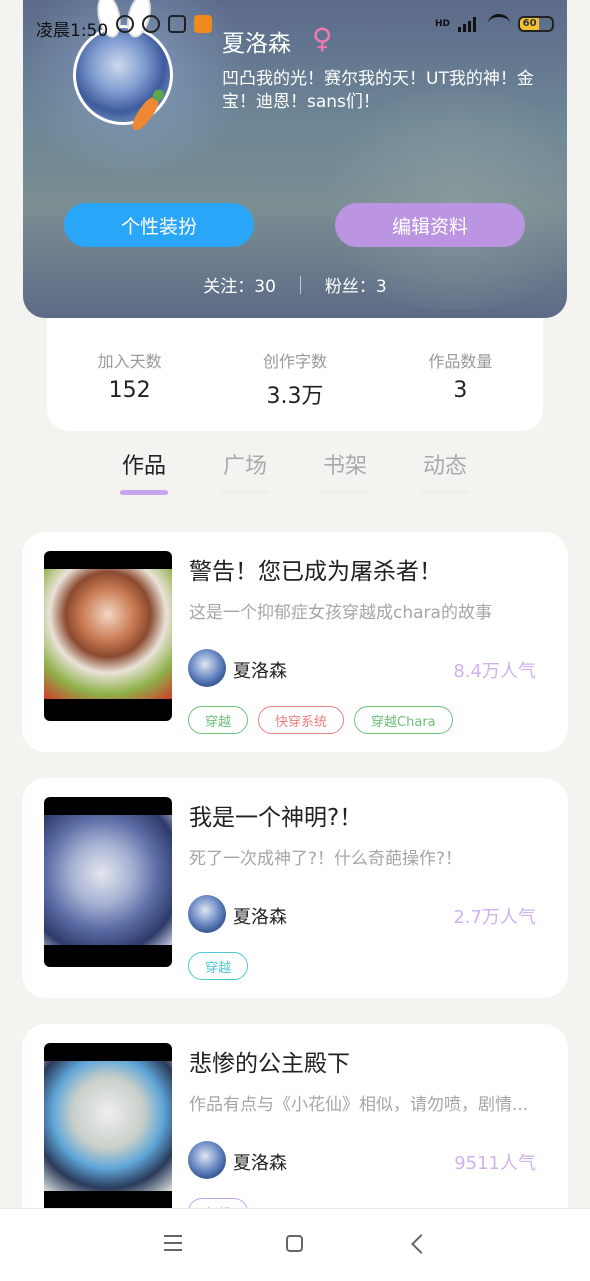  What do you see at coordinates (356, 284) in the screenshot?
I see `followers-count: 粉丝：3` at bounding box center [356, 284].